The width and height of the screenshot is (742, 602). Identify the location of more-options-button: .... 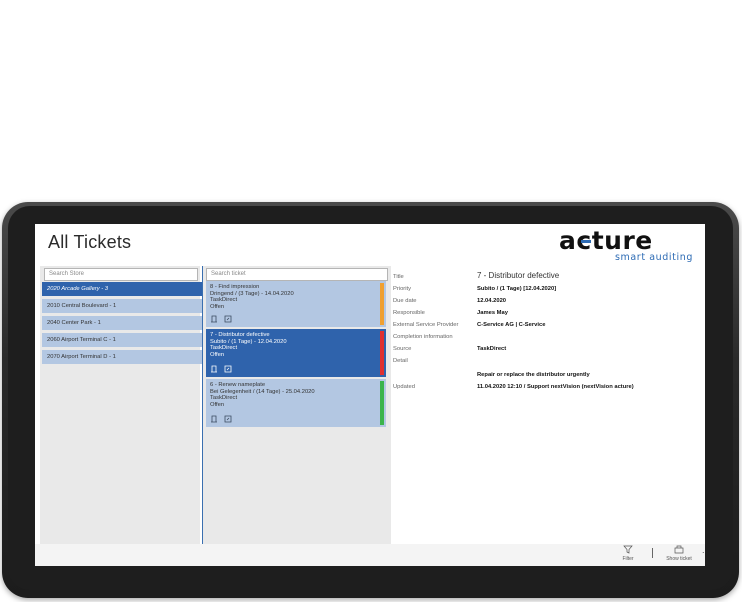
(703, 550).